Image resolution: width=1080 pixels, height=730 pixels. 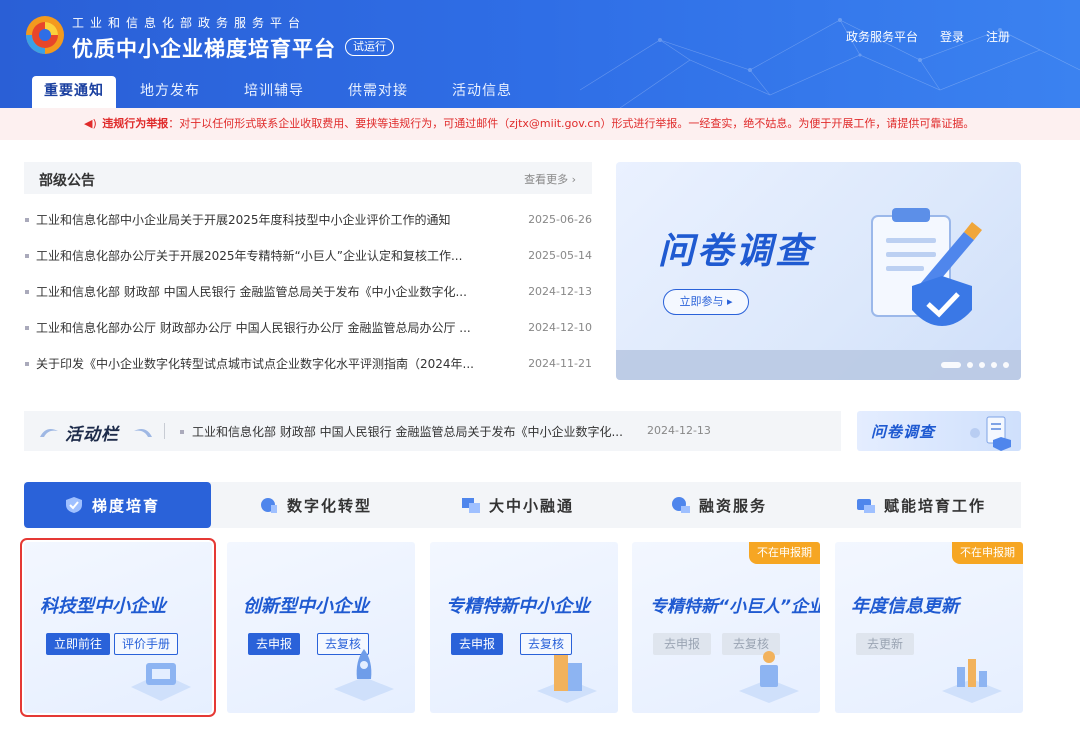 What do you see at coordinates (679, 430) in the screenshot?
I see `activity-date: 2024-12-13` at bounding box center [679, 430].